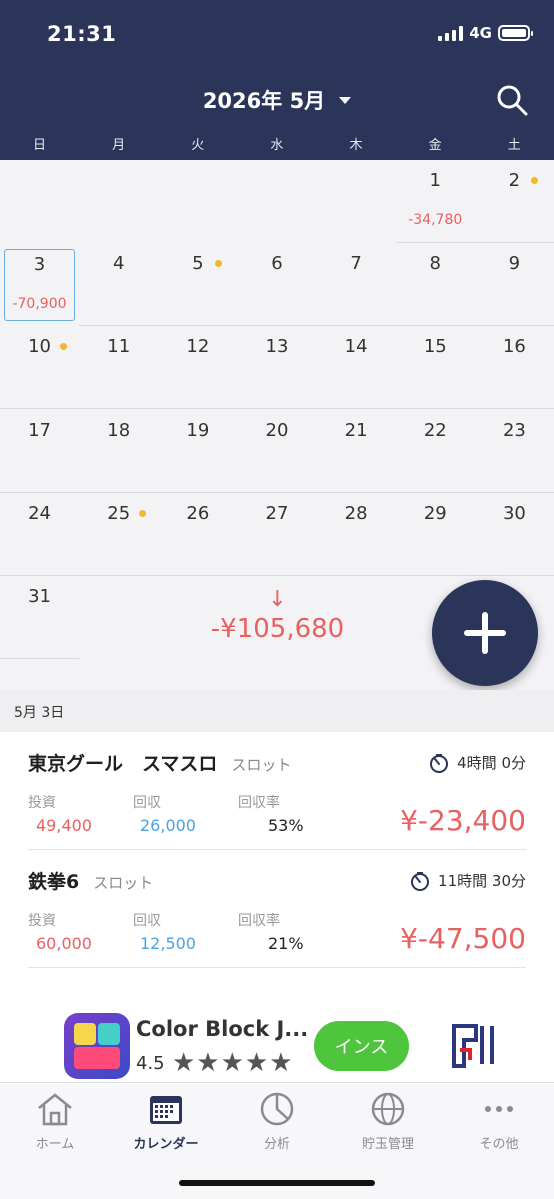  What do you see at coordinates (435, 451) in the screenshot?
I see `calendar-day: 22` at bounding box center [435, 451].